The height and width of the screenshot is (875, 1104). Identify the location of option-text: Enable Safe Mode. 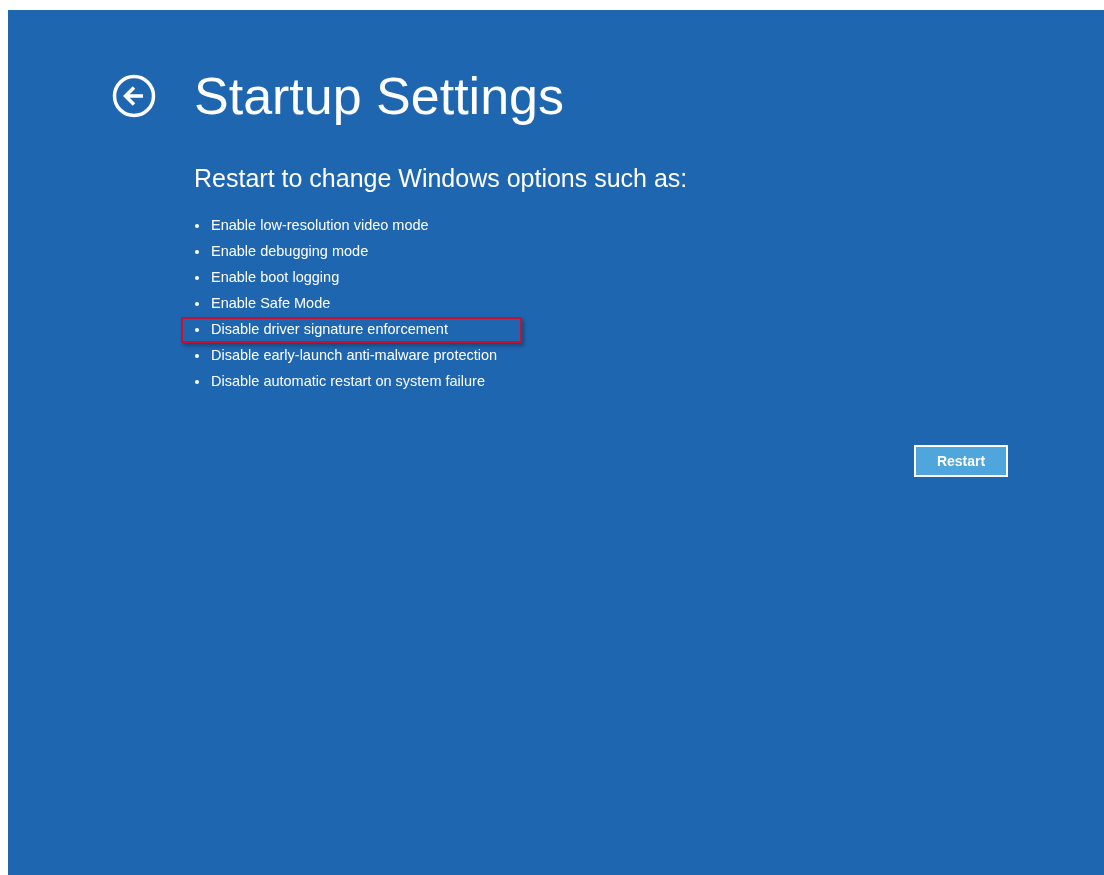
(271, 304).